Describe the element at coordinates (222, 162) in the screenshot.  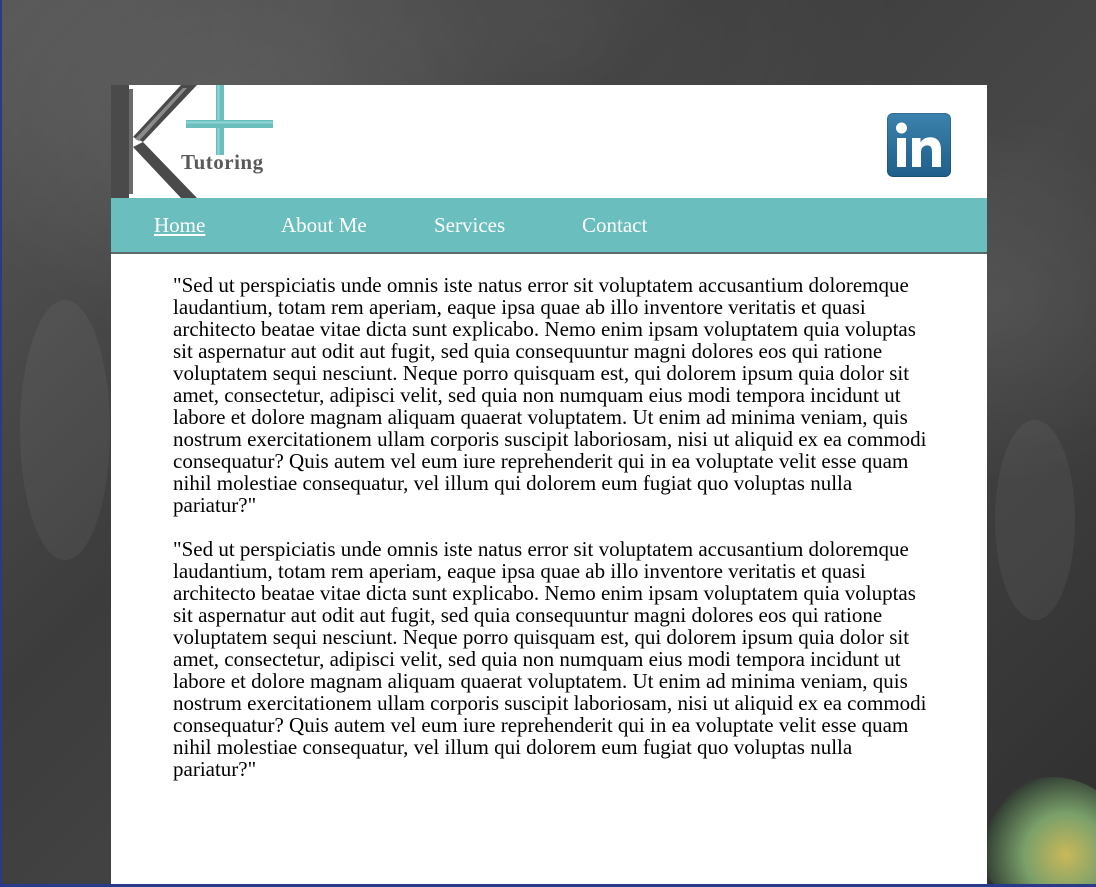
I see `logo-text: Tutoring` at that location.